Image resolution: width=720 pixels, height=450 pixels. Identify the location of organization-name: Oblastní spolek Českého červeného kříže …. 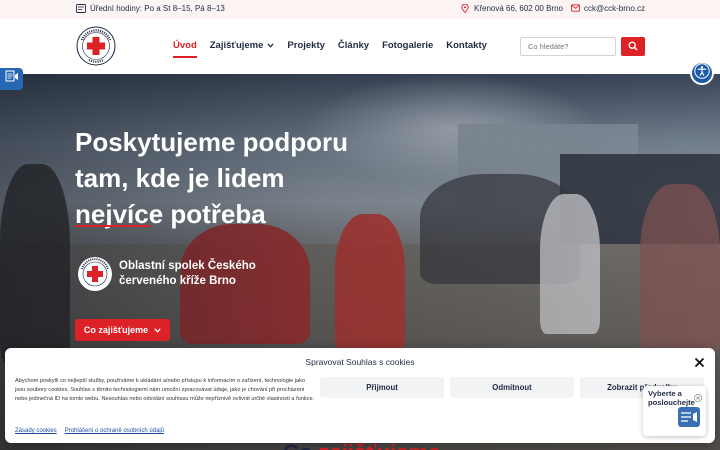
(187, 273).